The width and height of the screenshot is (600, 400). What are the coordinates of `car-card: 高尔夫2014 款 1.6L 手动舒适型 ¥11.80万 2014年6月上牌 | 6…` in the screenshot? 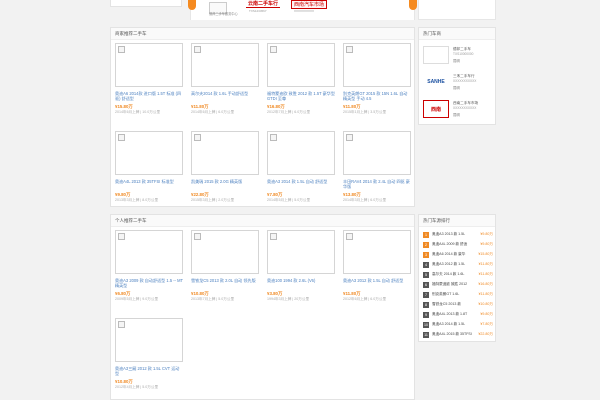 It's located at (225, 85).